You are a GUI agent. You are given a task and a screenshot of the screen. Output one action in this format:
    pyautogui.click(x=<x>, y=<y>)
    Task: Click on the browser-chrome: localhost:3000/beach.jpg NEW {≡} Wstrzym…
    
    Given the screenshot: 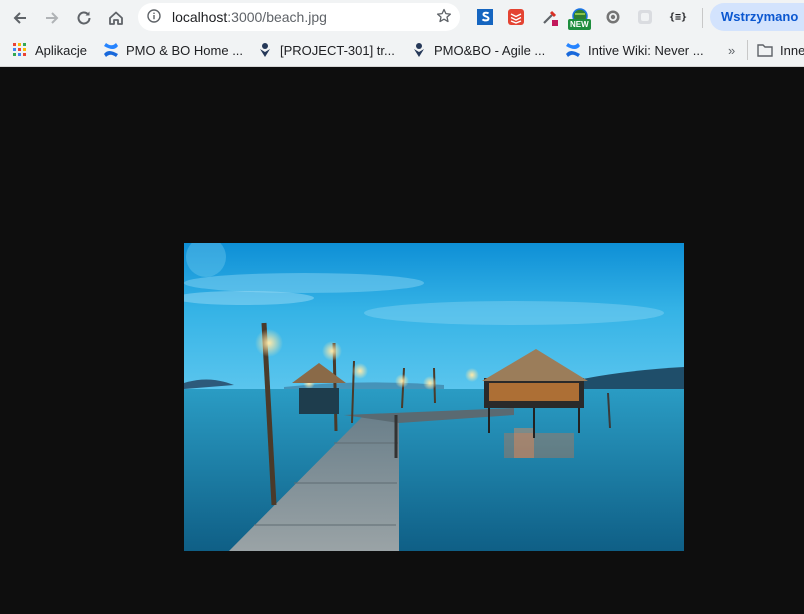 What is the action you would take?
    pyautogui.click(x=402, y=33)
    